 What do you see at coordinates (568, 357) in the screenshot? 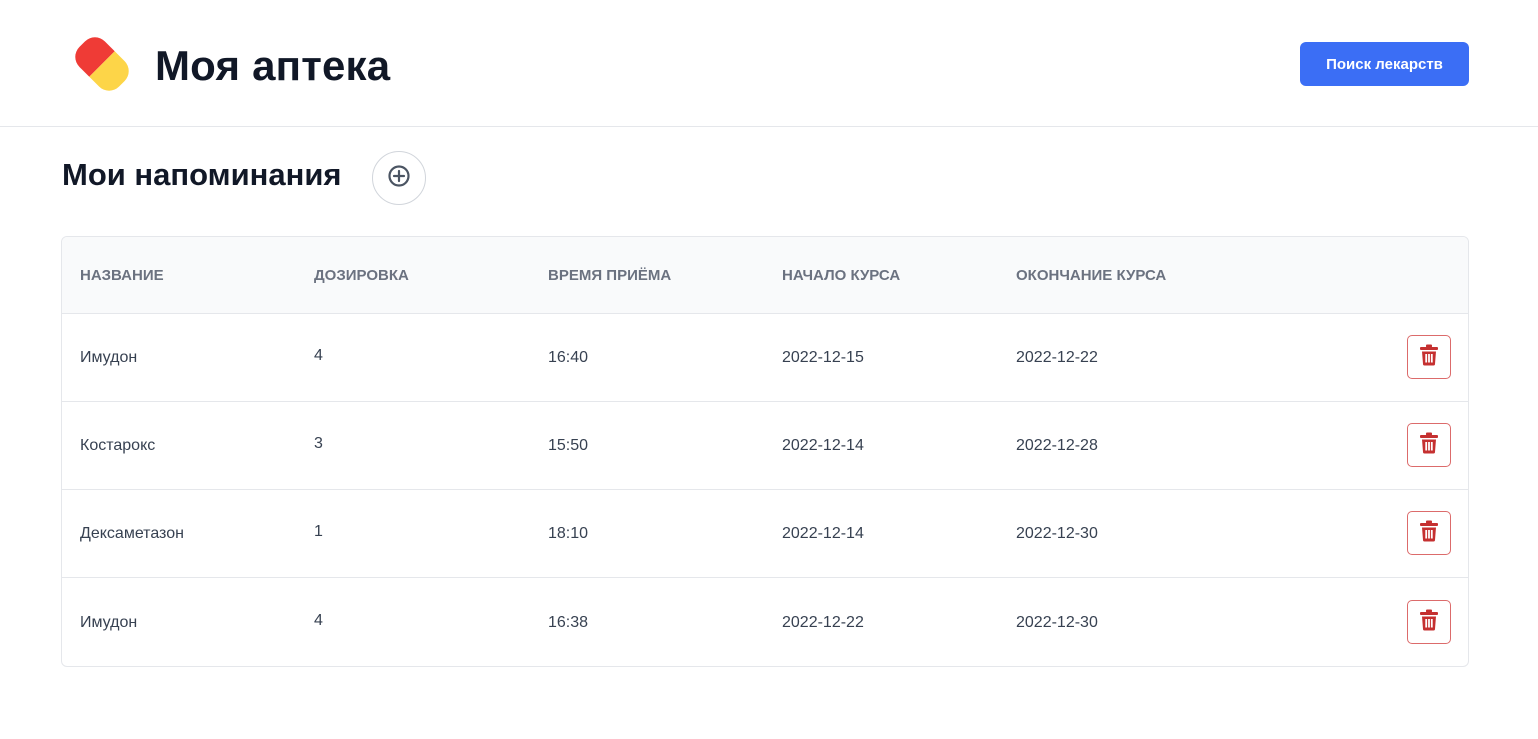
I see `cell-time: 16:40` at bounding box center [568, 357].